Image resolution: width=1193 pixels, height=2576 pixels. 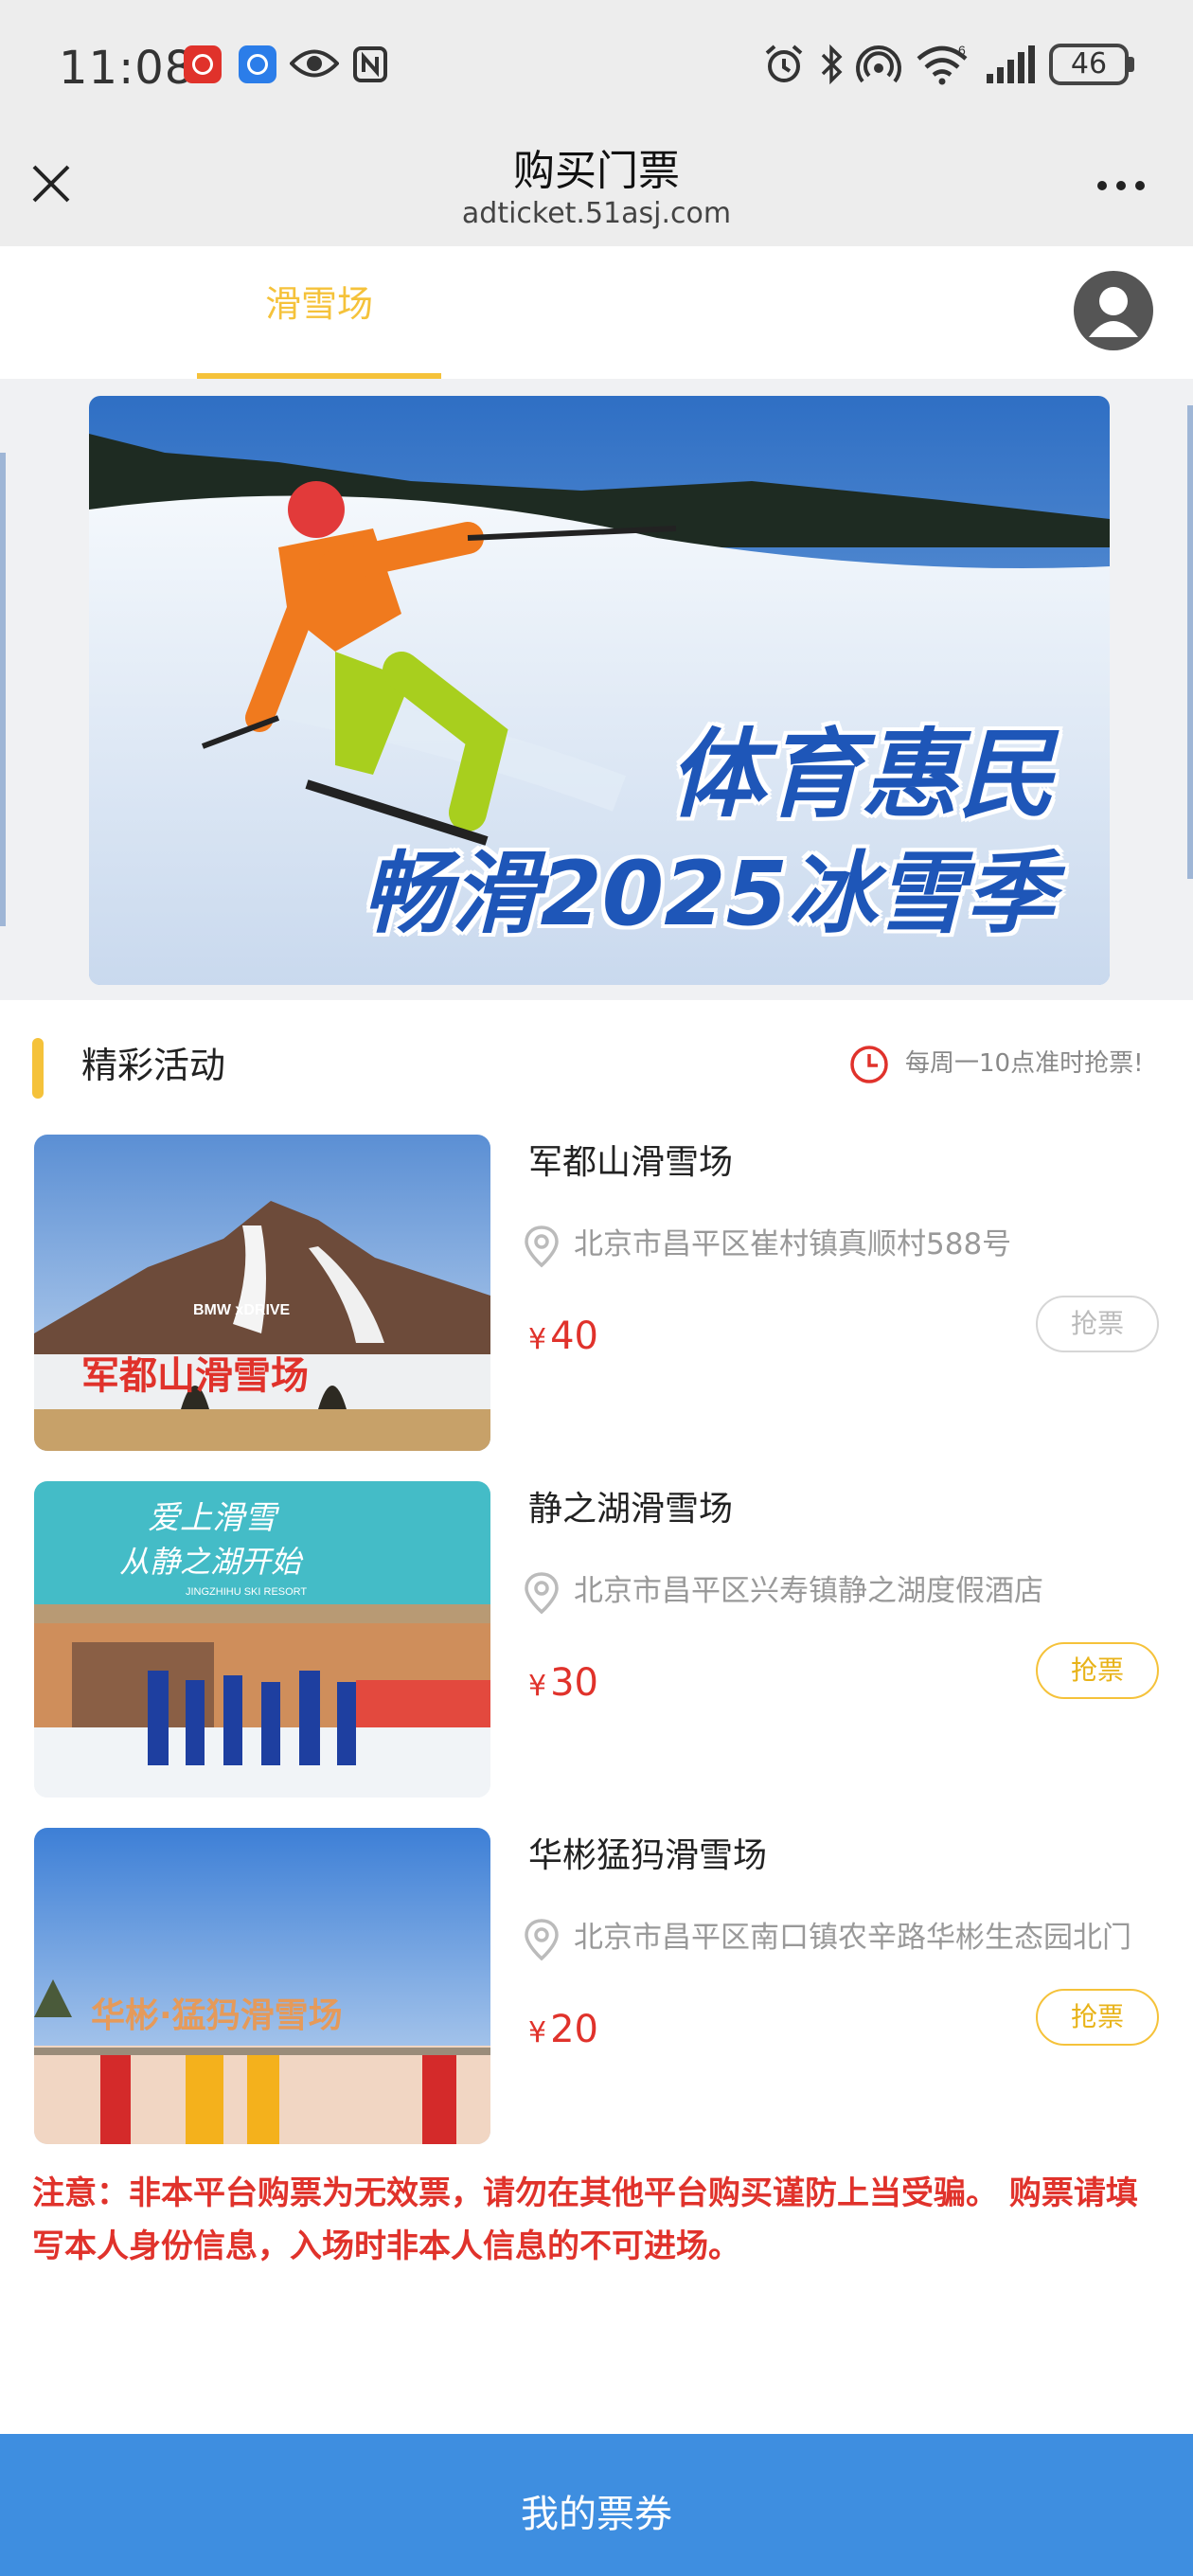 I want to click on venue-image-caption: 华彬·猛犸滑雪场, so click(x=217, y=2015).